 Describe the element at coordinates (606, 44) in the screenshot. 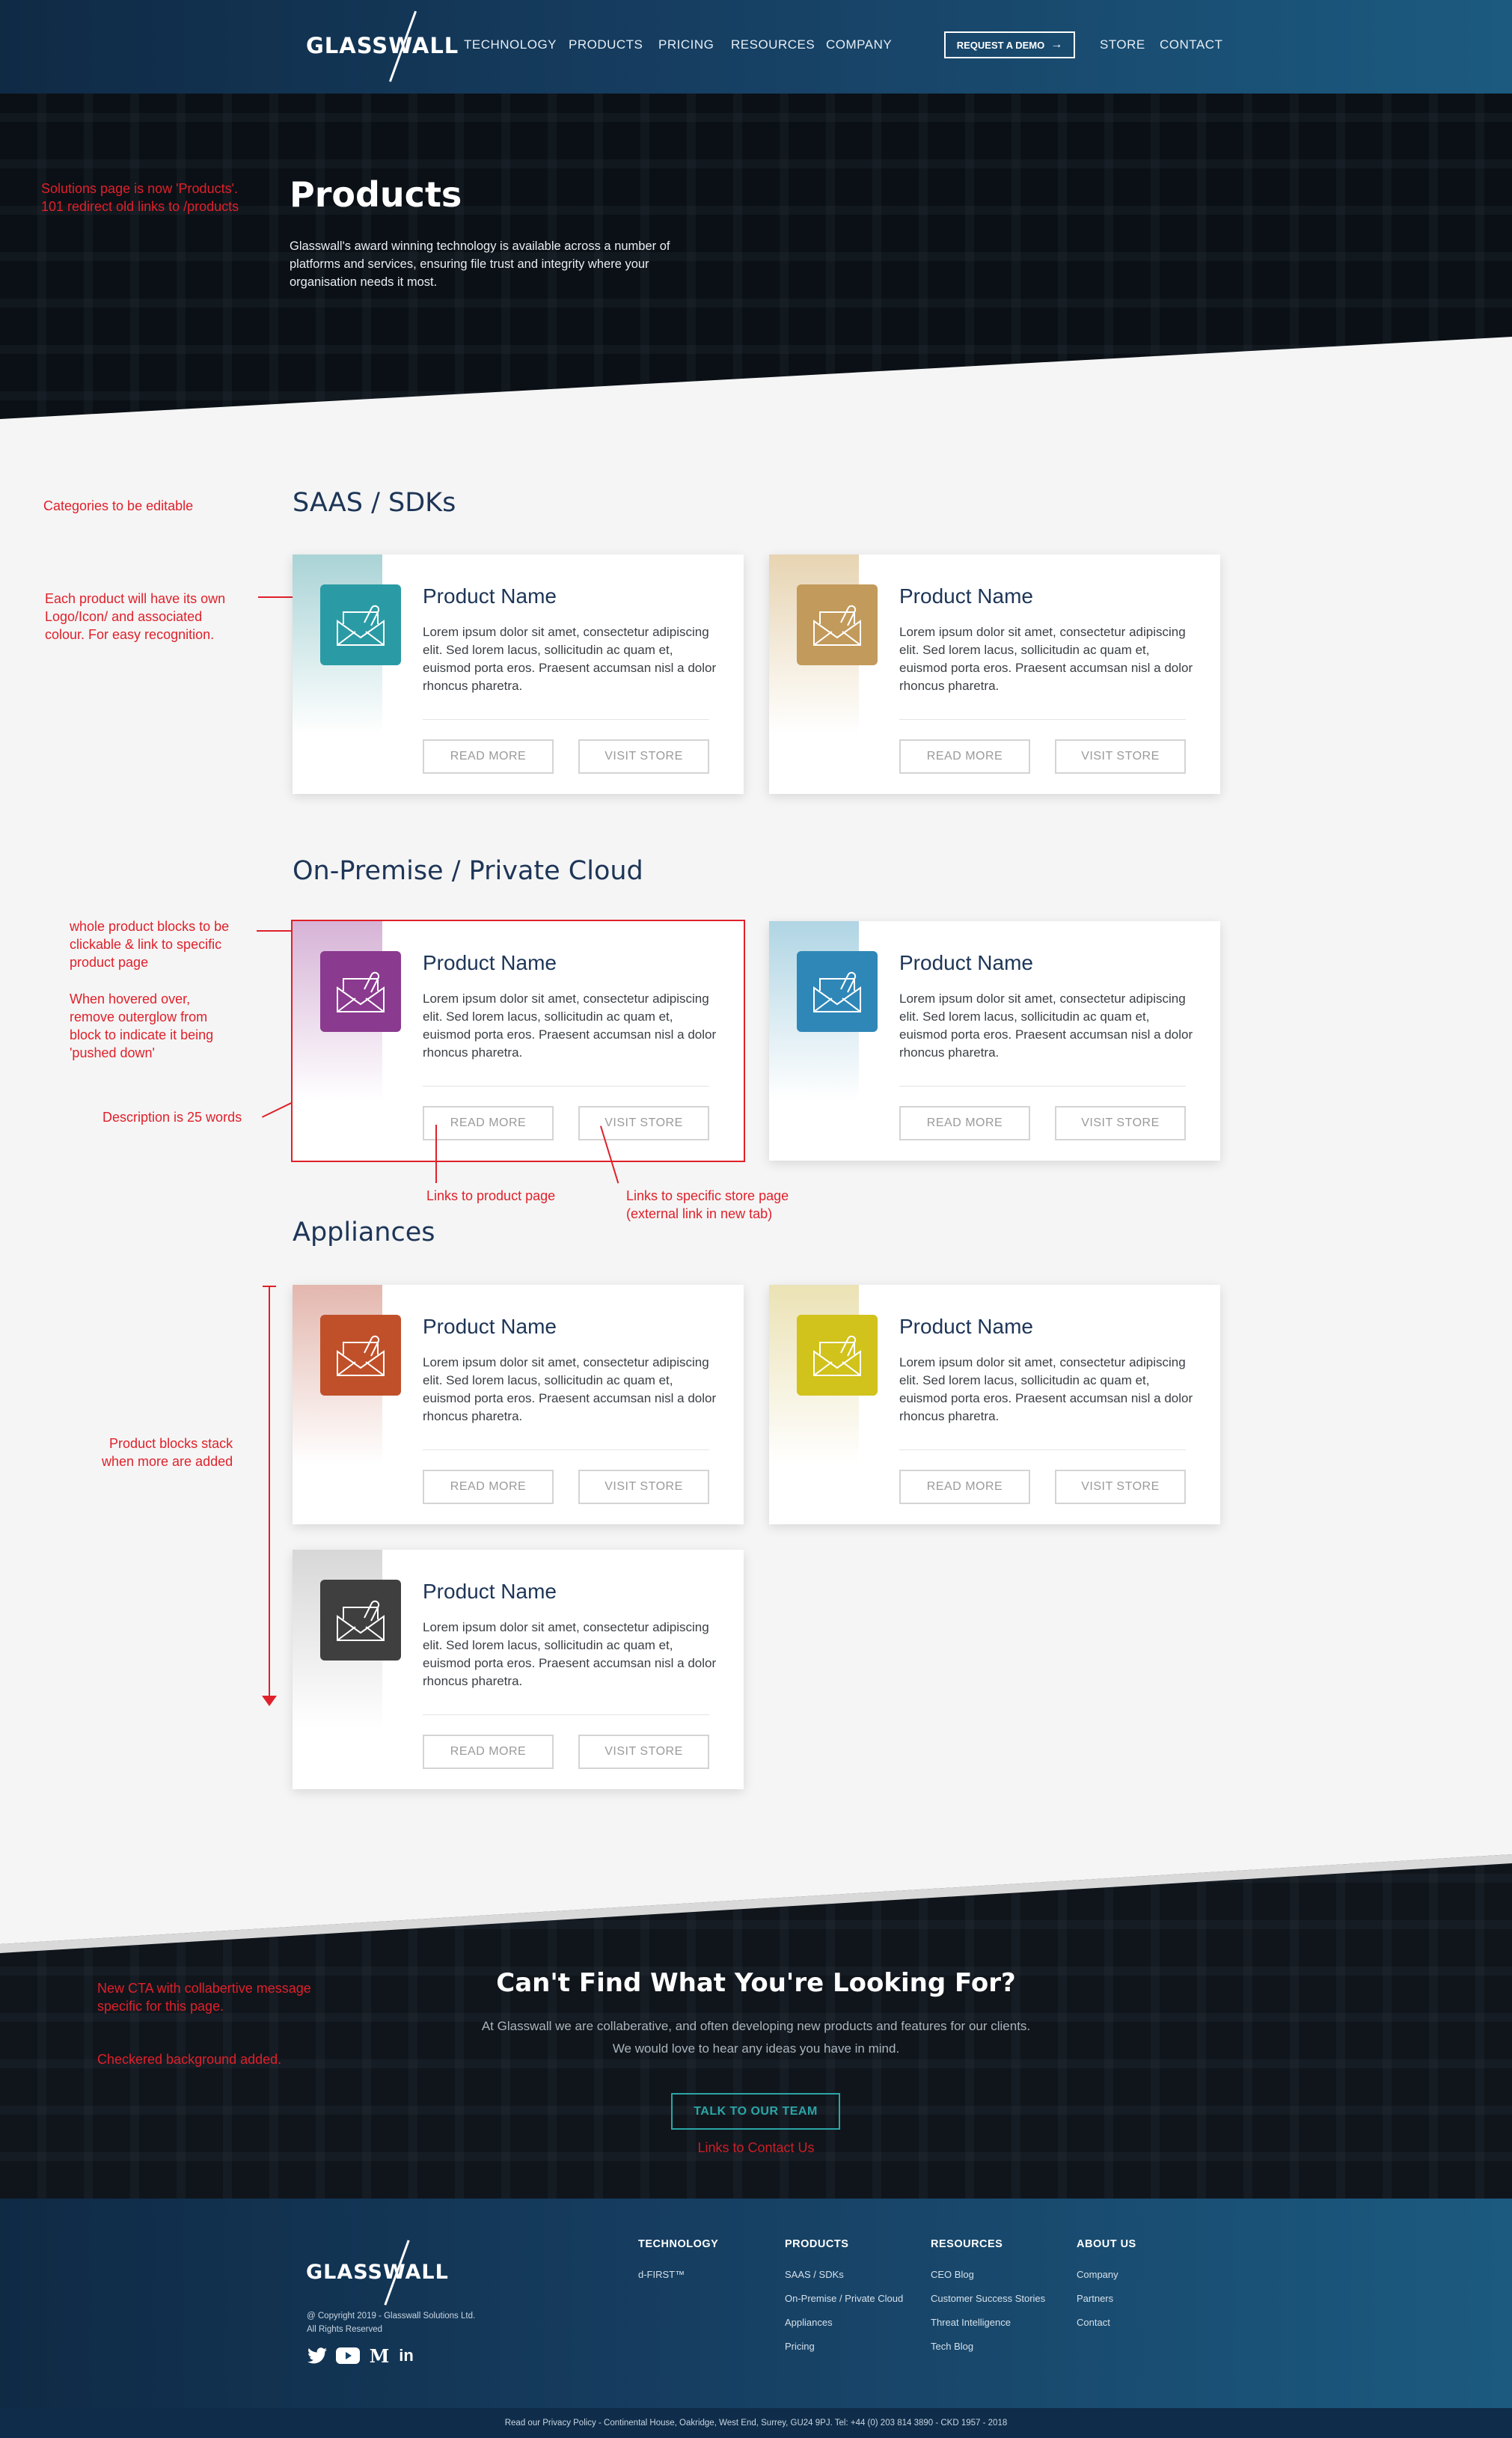

I see `nav-products: PRODUCTS` at that location.